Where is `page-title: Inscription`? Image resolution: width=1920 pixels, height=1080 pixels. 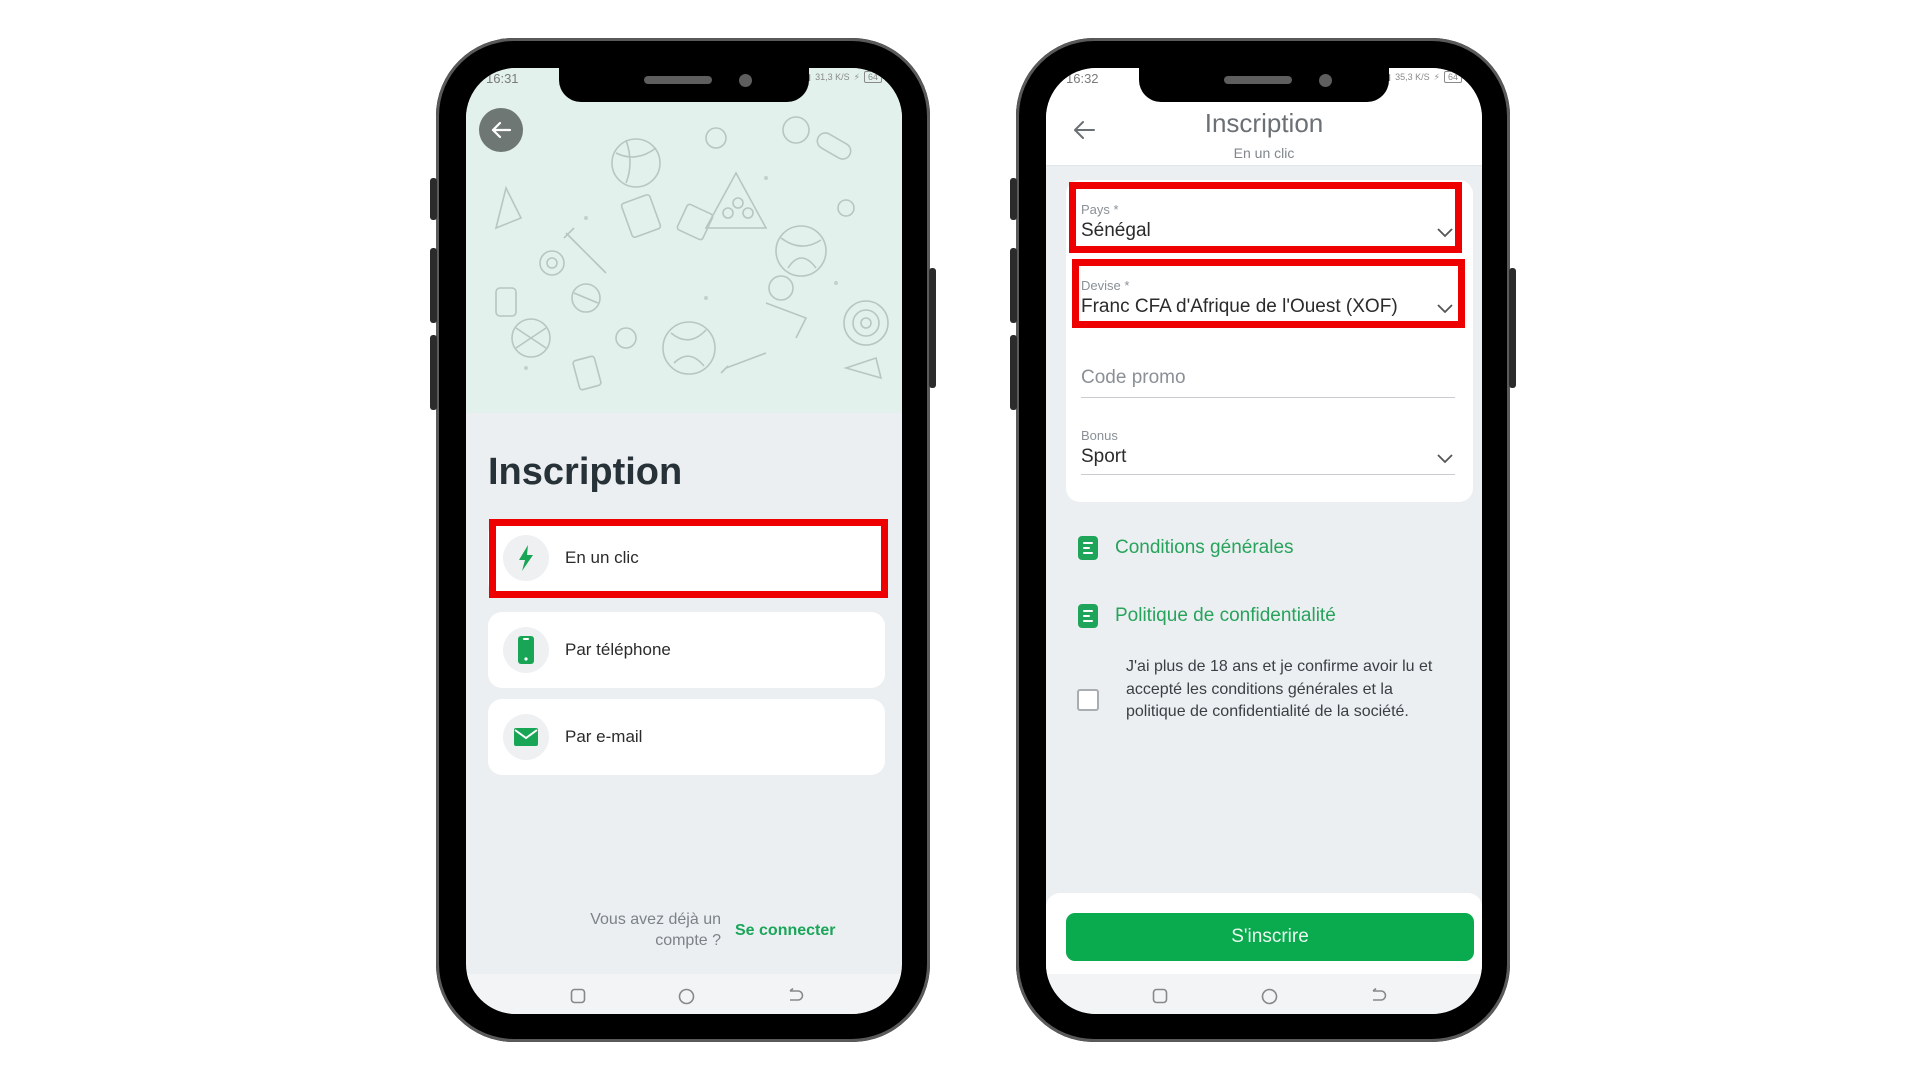
page-title: Inscription is located at coordinates (585, 472).